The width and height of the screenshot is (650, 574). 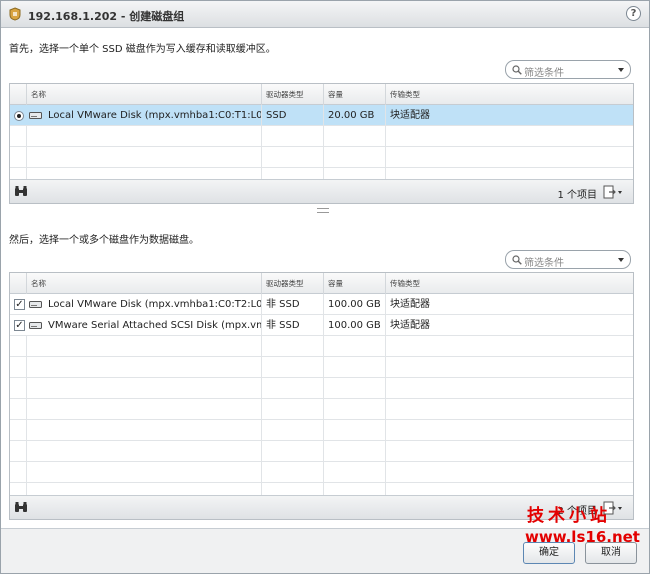 I want to click on capacity-cell: 20.00 GB, so click(x=354, y=115).